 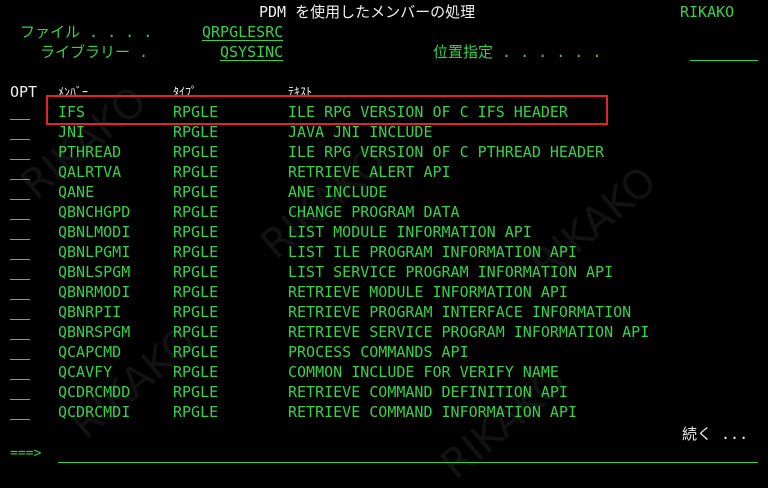 I want to click on member-text: RETRIEVE COMMAND INFORMATION API, so click(x=432, y=412).